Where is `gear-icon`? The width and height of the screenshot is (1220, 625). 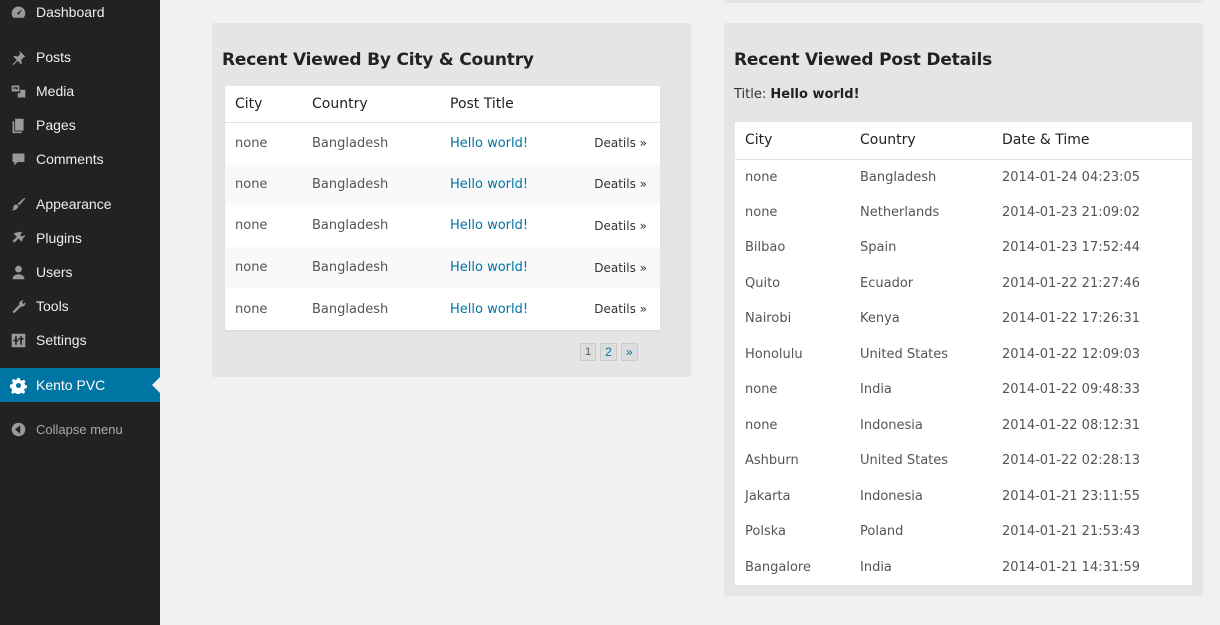 gear-icon is located at coordinates (18, 385).